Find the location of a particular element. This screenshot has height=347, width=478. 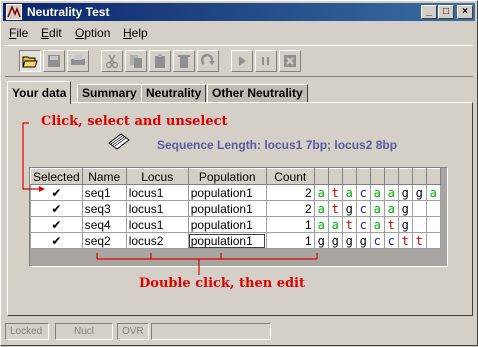

table-row: ✔ seq1 locus1 population1 2 a t a c a a g g a is located at coordinates (235, 192).